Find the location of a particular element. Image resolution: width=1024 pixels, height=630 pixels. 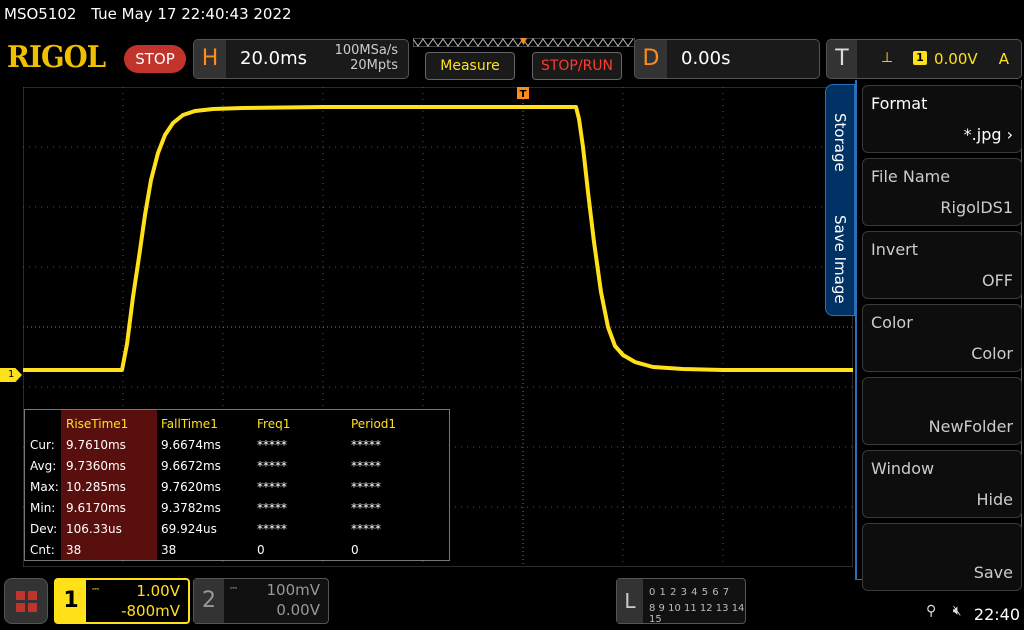

table-cell: 9.7360ms is located at coordinates (96, 466).